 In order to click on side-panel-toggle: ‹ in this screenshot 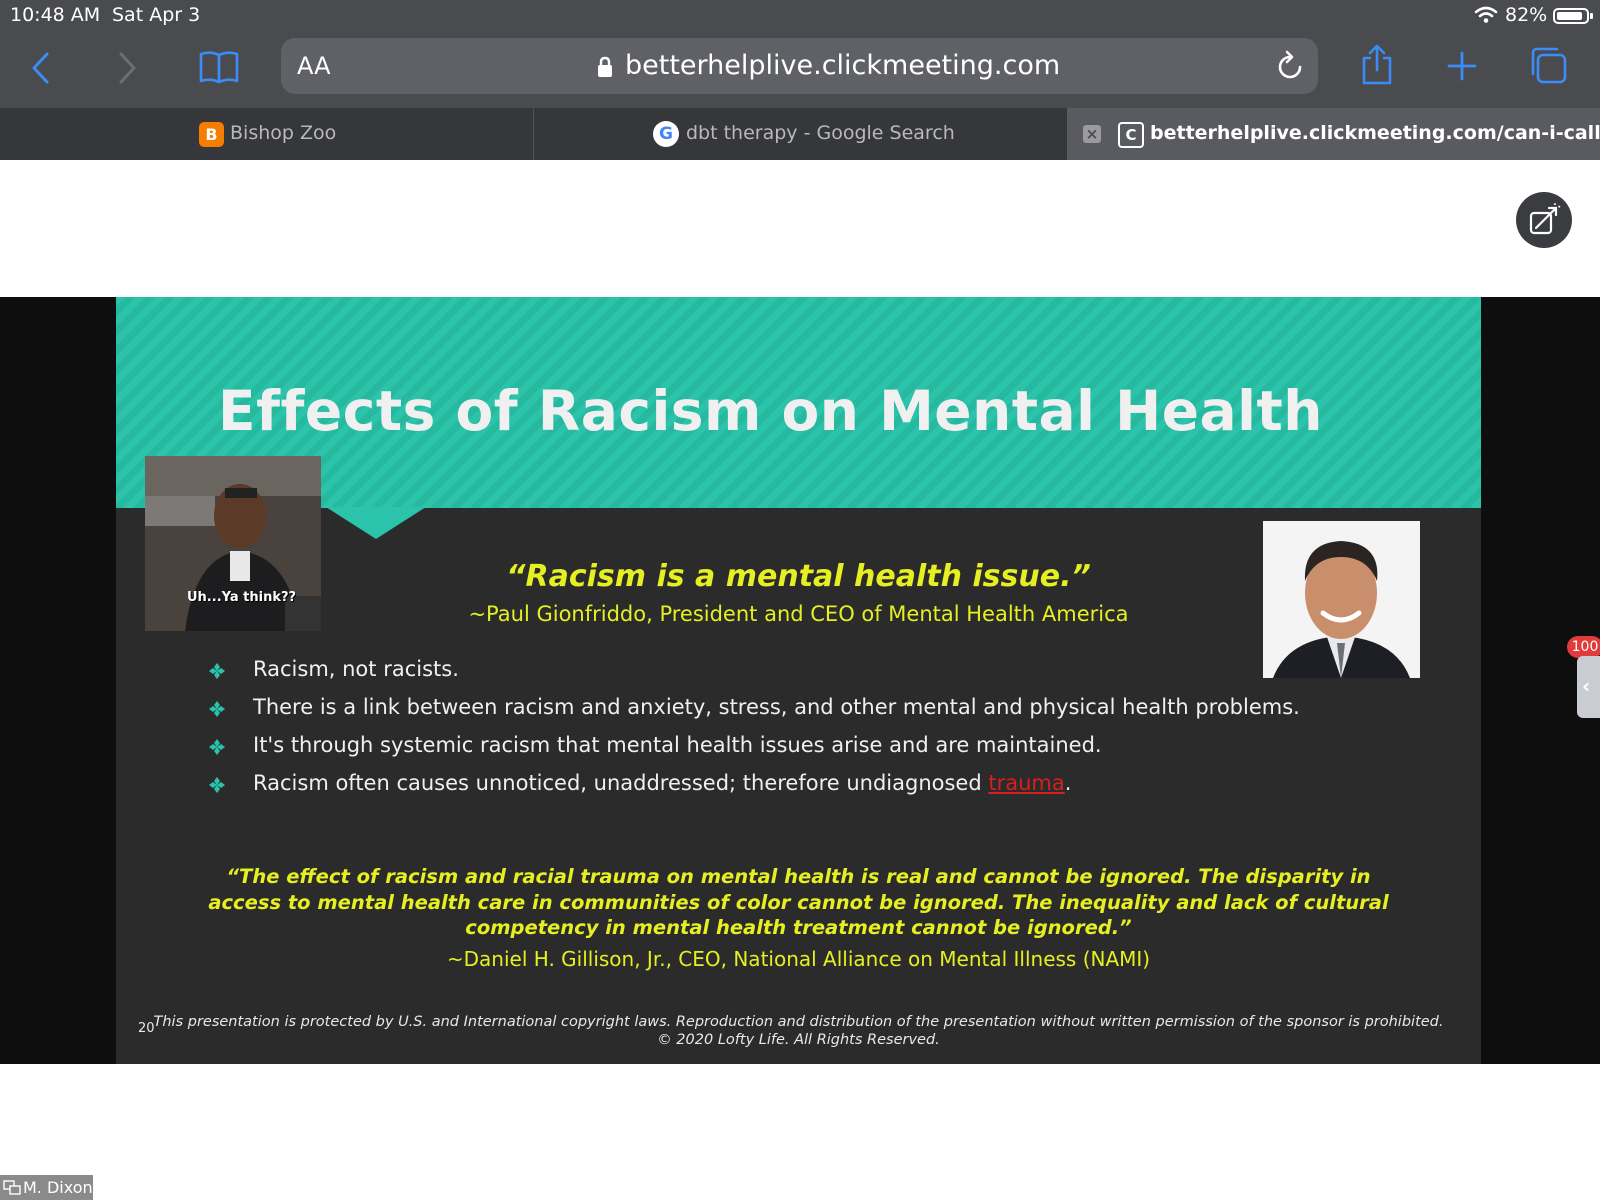, I will do `click(1588, 687)`.